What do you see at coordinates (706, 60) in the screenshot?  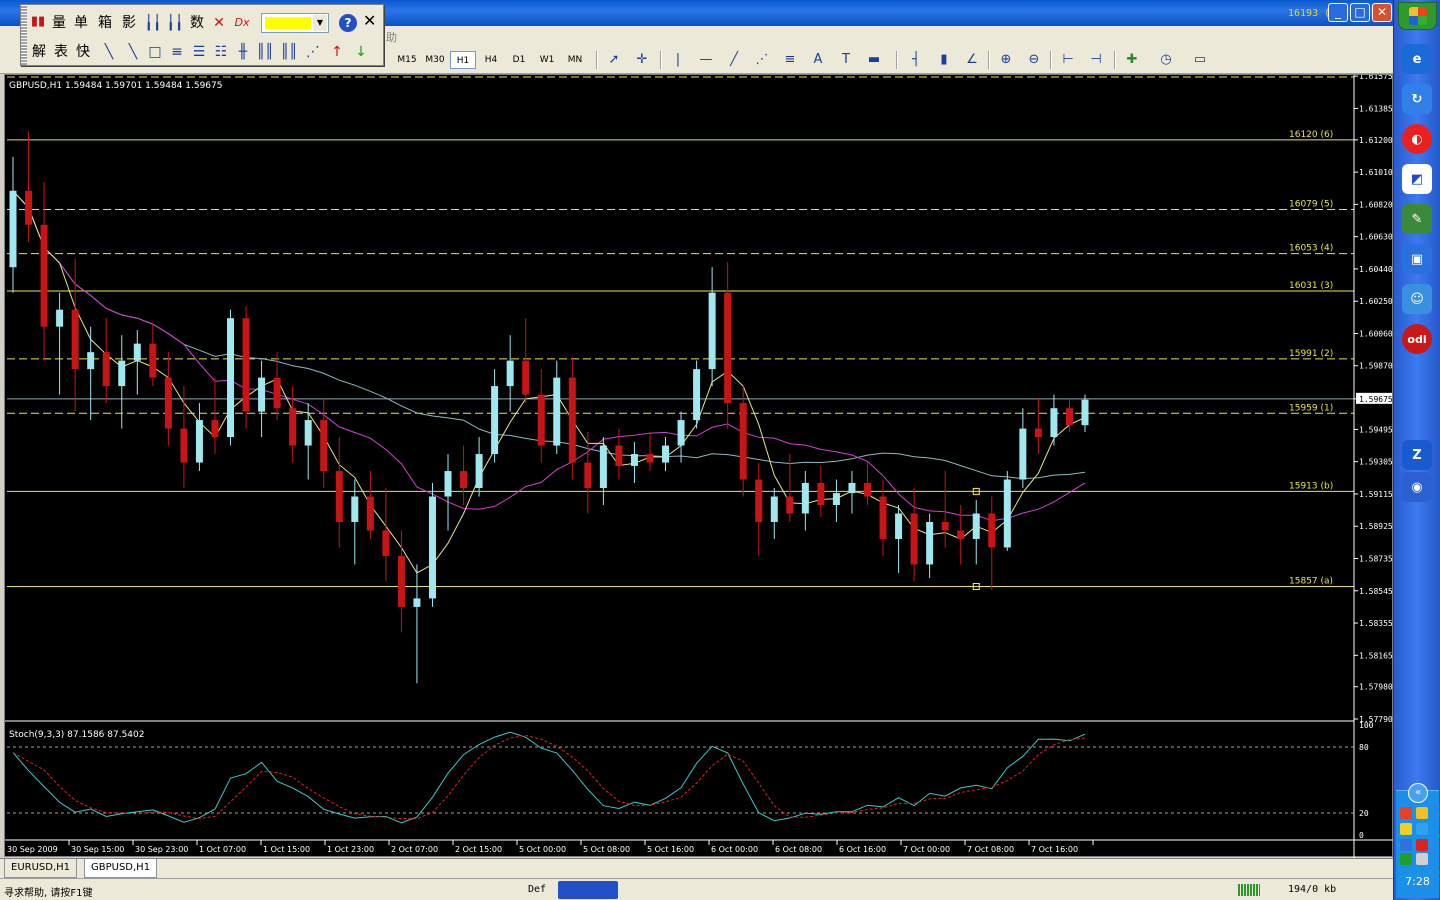 I see `horizontal-line-icon: —` at bounding box center [706, 60].